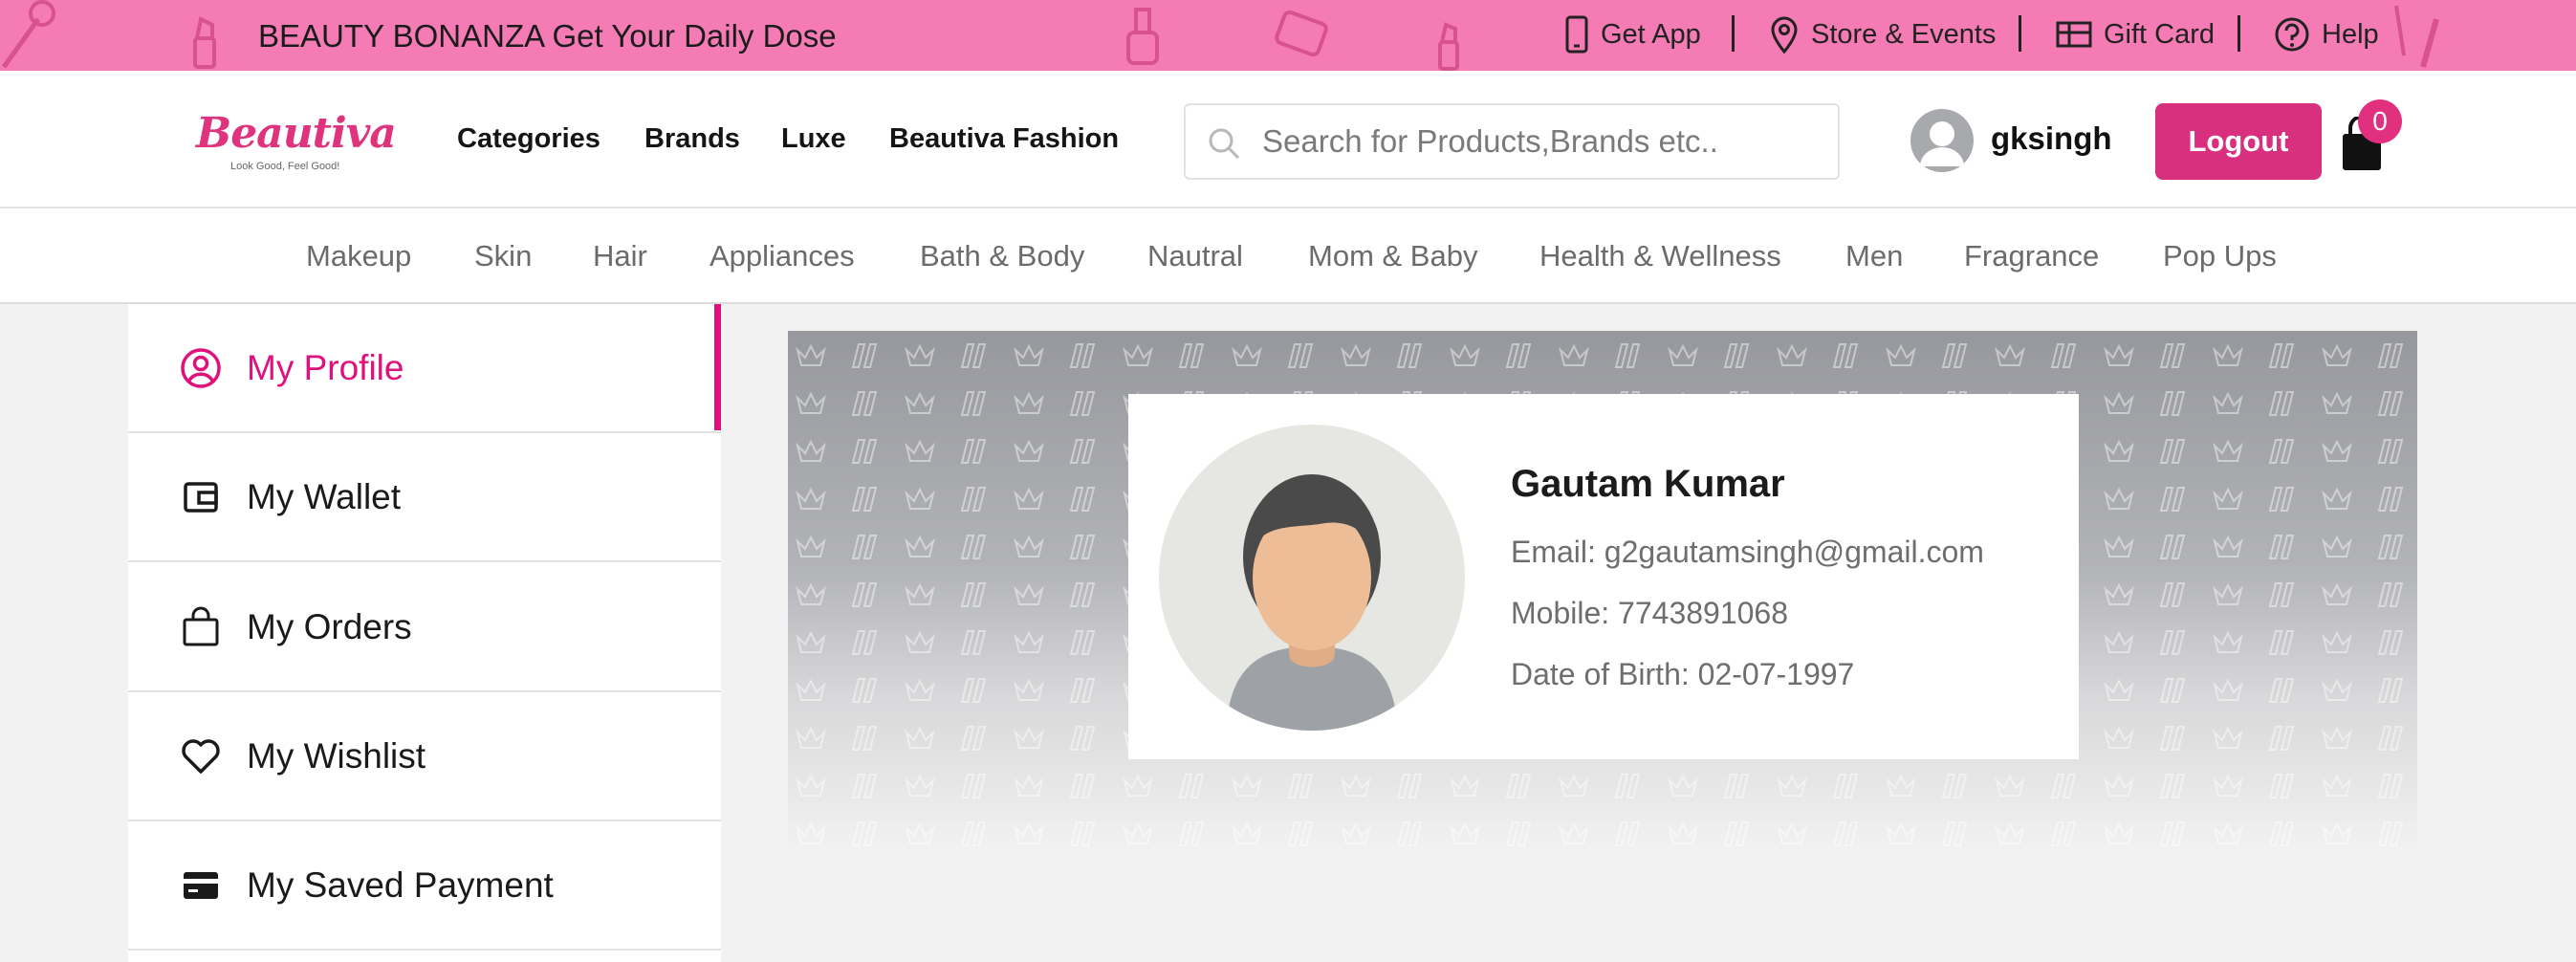 The width and height of the screenshot is (2576, 962). What do you see at coordinates (692, 139) in the screenshot?
I see `nav-brands: Brands` at bounding box center [692, 139].